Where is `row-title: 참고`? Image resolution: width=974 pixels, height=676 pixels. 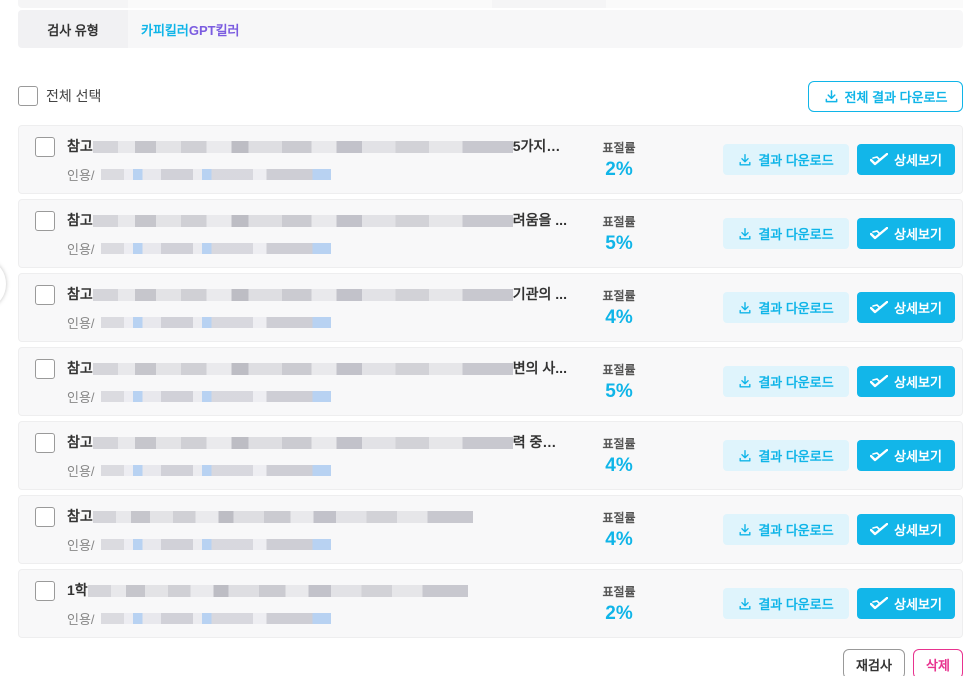 row-title: 참고 is located at coordinates (317, 516).